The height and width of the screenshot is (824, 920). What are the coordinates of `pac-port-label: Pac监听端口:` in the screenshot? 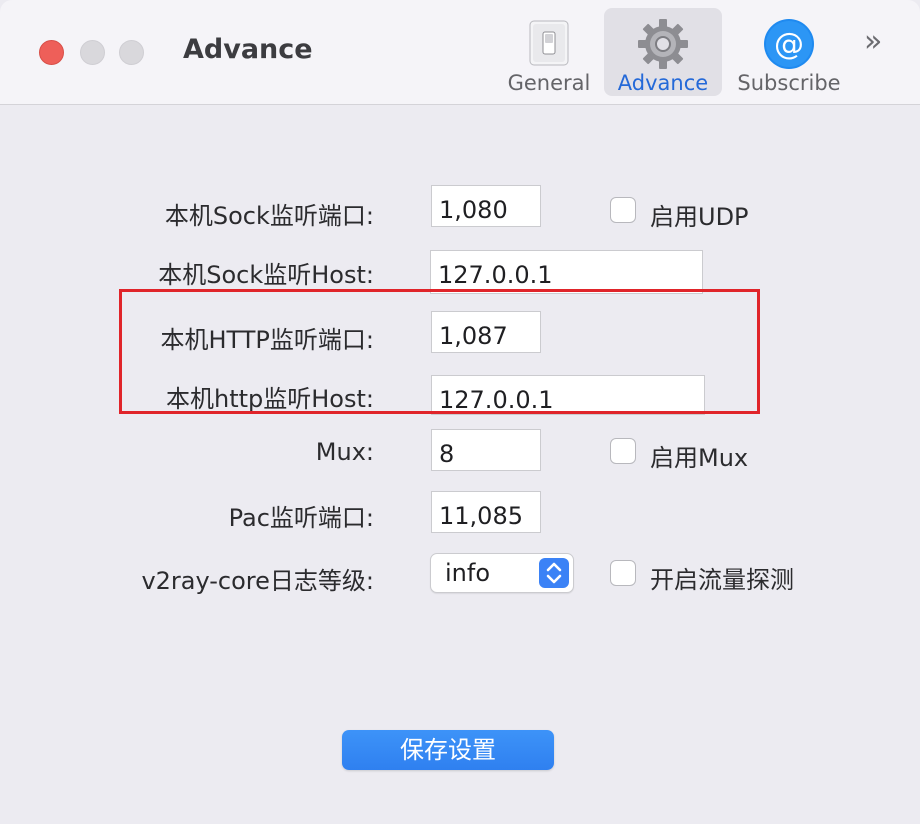 It's located at (301, 518).